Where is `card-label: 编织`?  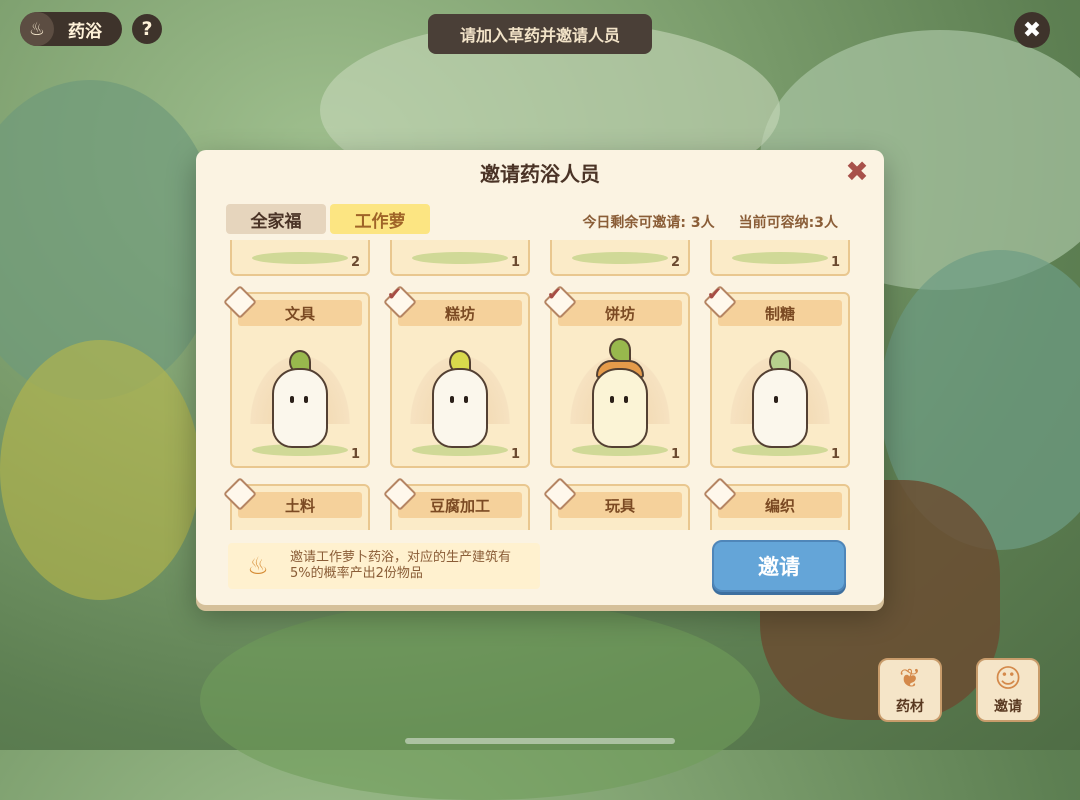 card-label: 编织 is located at coordinates (780, 505).